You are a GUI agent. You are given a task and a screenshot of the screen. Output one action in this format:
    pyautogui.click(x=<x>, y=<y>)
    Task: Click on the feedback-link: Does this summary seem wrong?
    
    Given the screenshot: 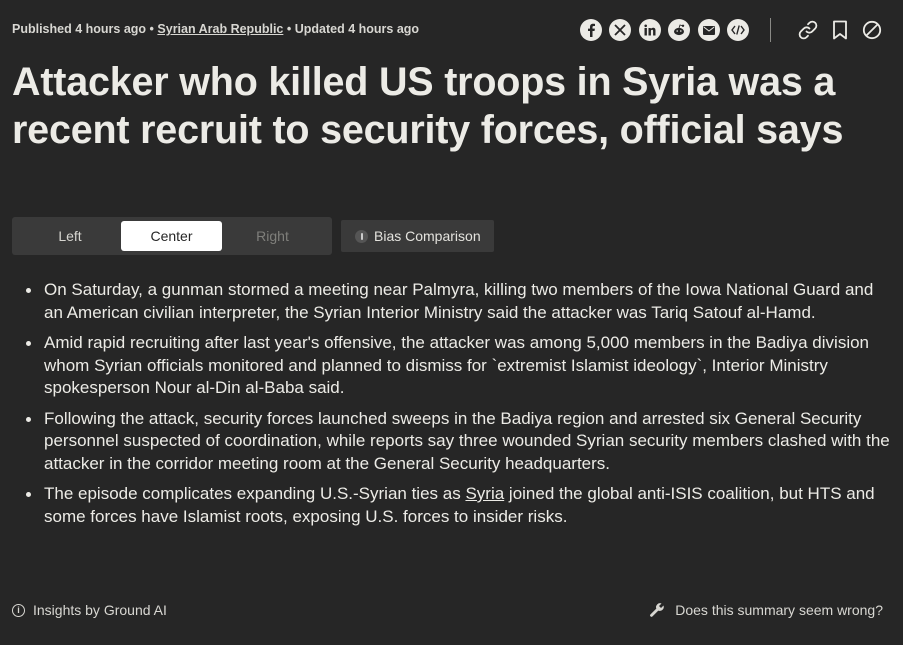 What is the action you would take?
    pyautogui.click(x=766, y=610)
    